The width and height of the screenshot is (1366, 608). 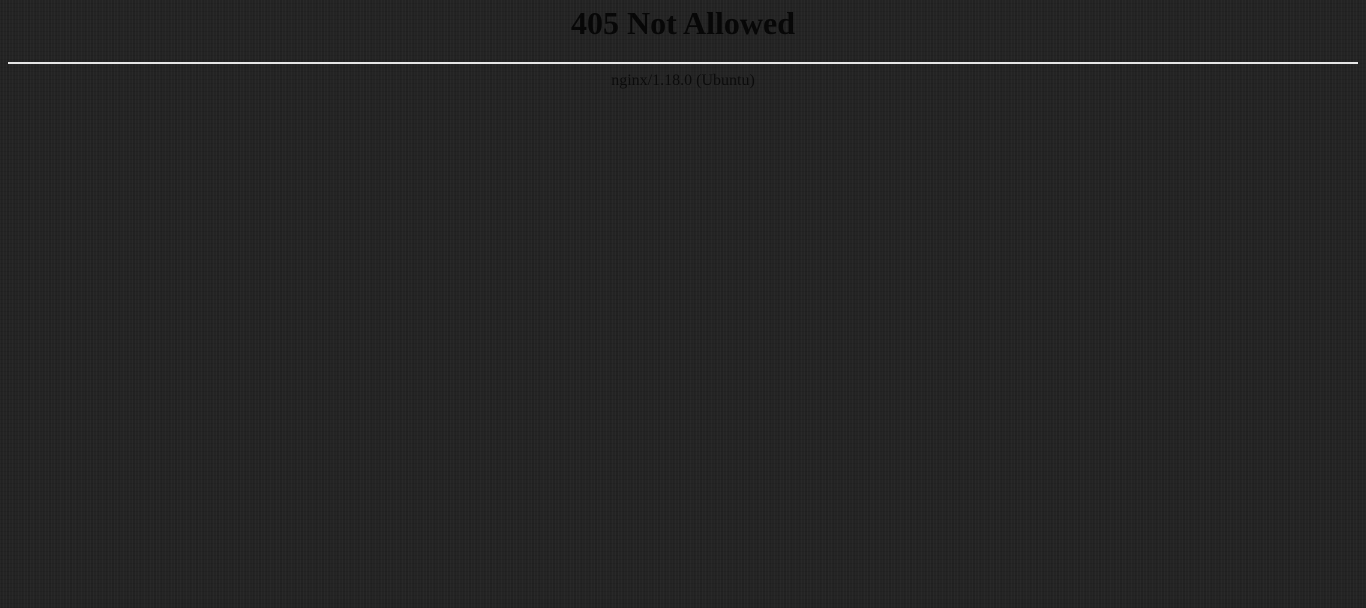 What do you see at coordinates (683, 23) in the screenshot?
I see `page-title: 405 Not Allowed` at bounding box center [683, 23].